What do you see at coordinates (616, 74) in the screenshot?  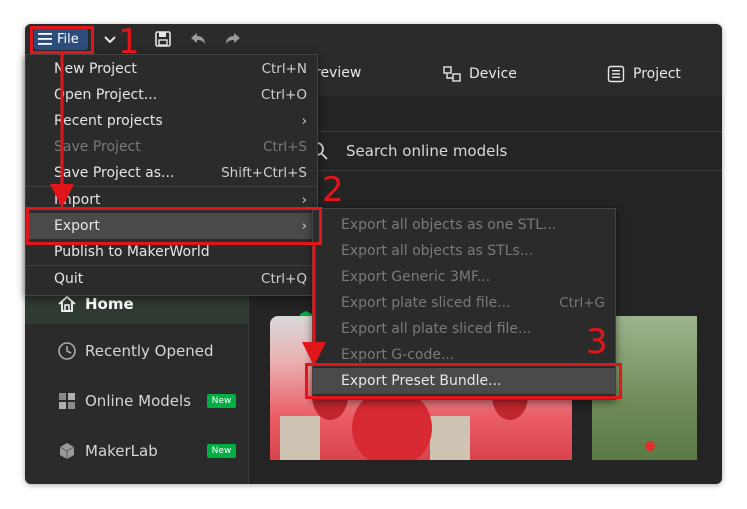 I see `project-icon` at bounding box center [616, 74].